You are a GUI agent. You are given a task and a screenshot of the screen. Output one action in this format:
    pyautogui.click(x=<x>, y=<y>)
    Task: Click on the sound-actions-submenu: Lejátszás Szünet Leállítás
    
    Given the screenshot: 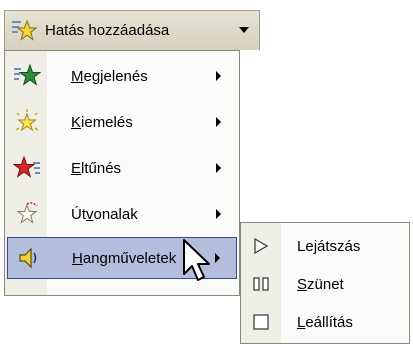 What is the action you would take?
    pyautogui.click(x=325, y=283)
    